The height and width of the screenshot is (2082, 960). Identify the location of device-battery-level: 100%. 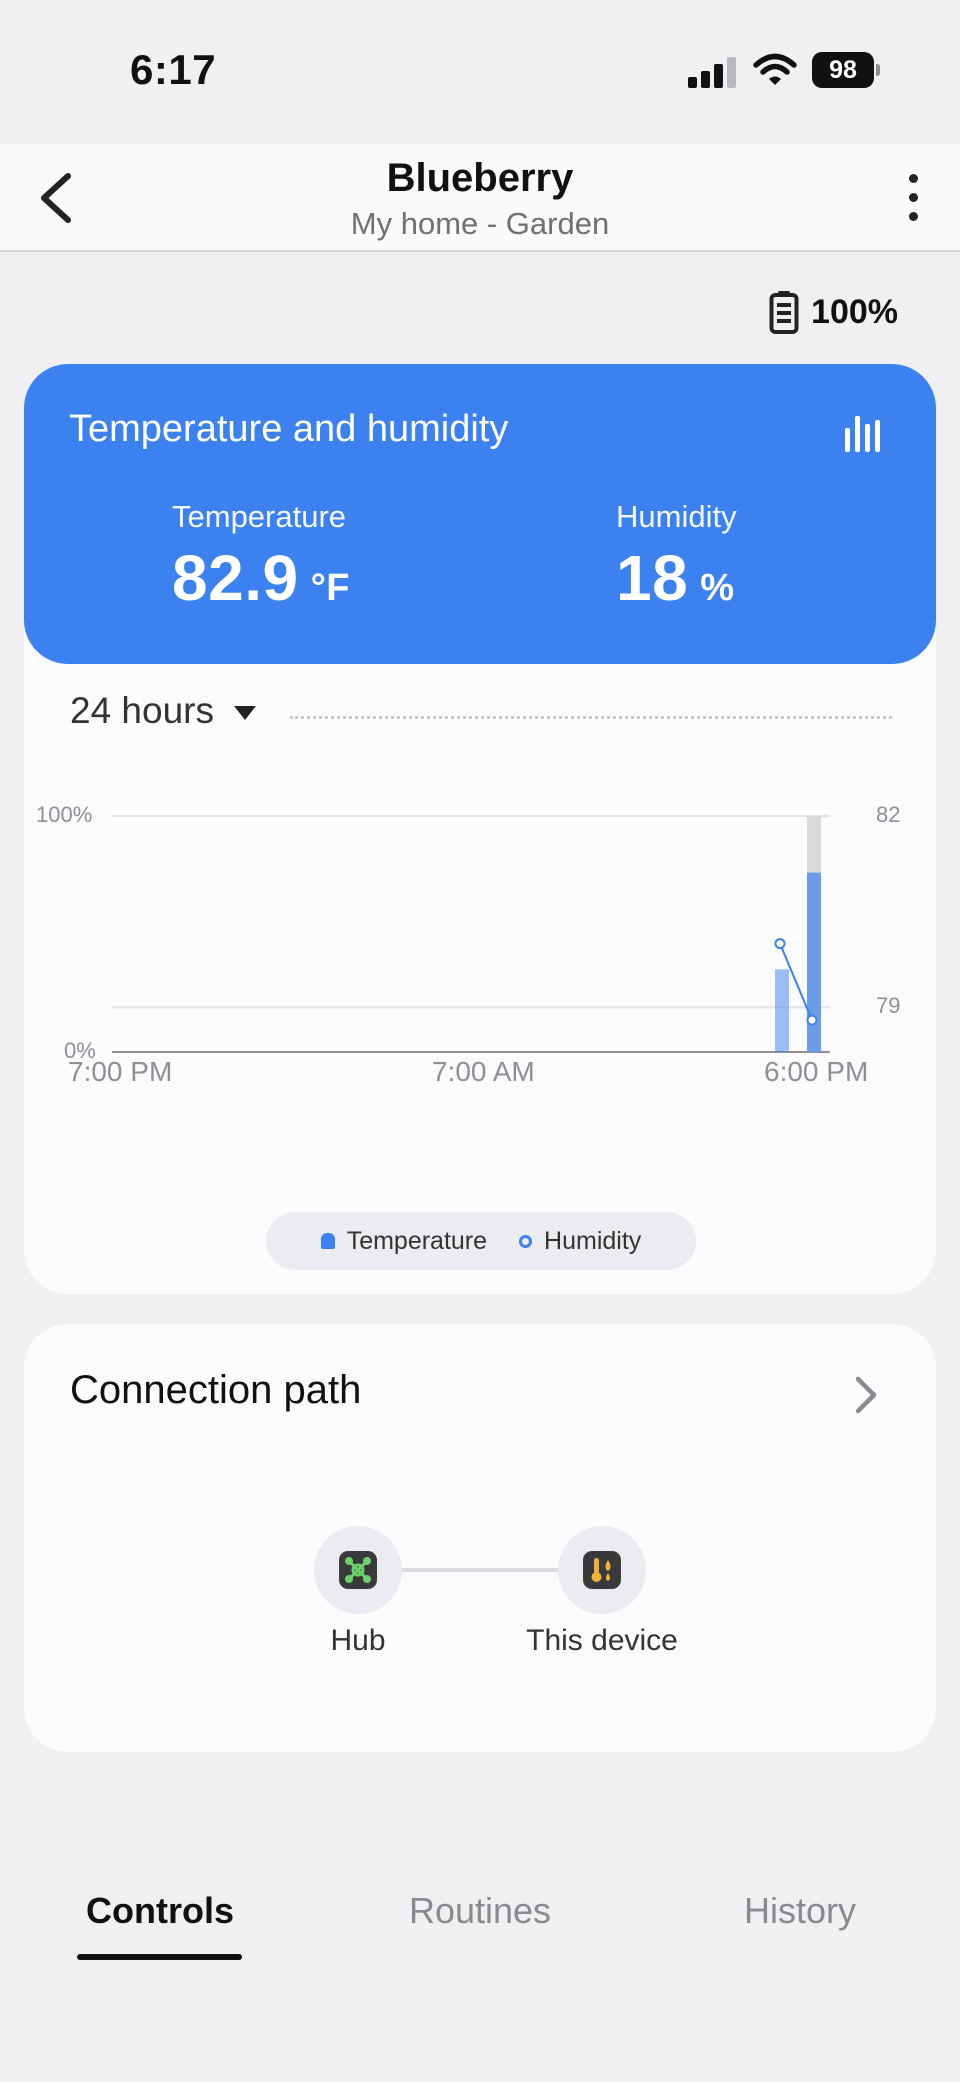
(854, 311).